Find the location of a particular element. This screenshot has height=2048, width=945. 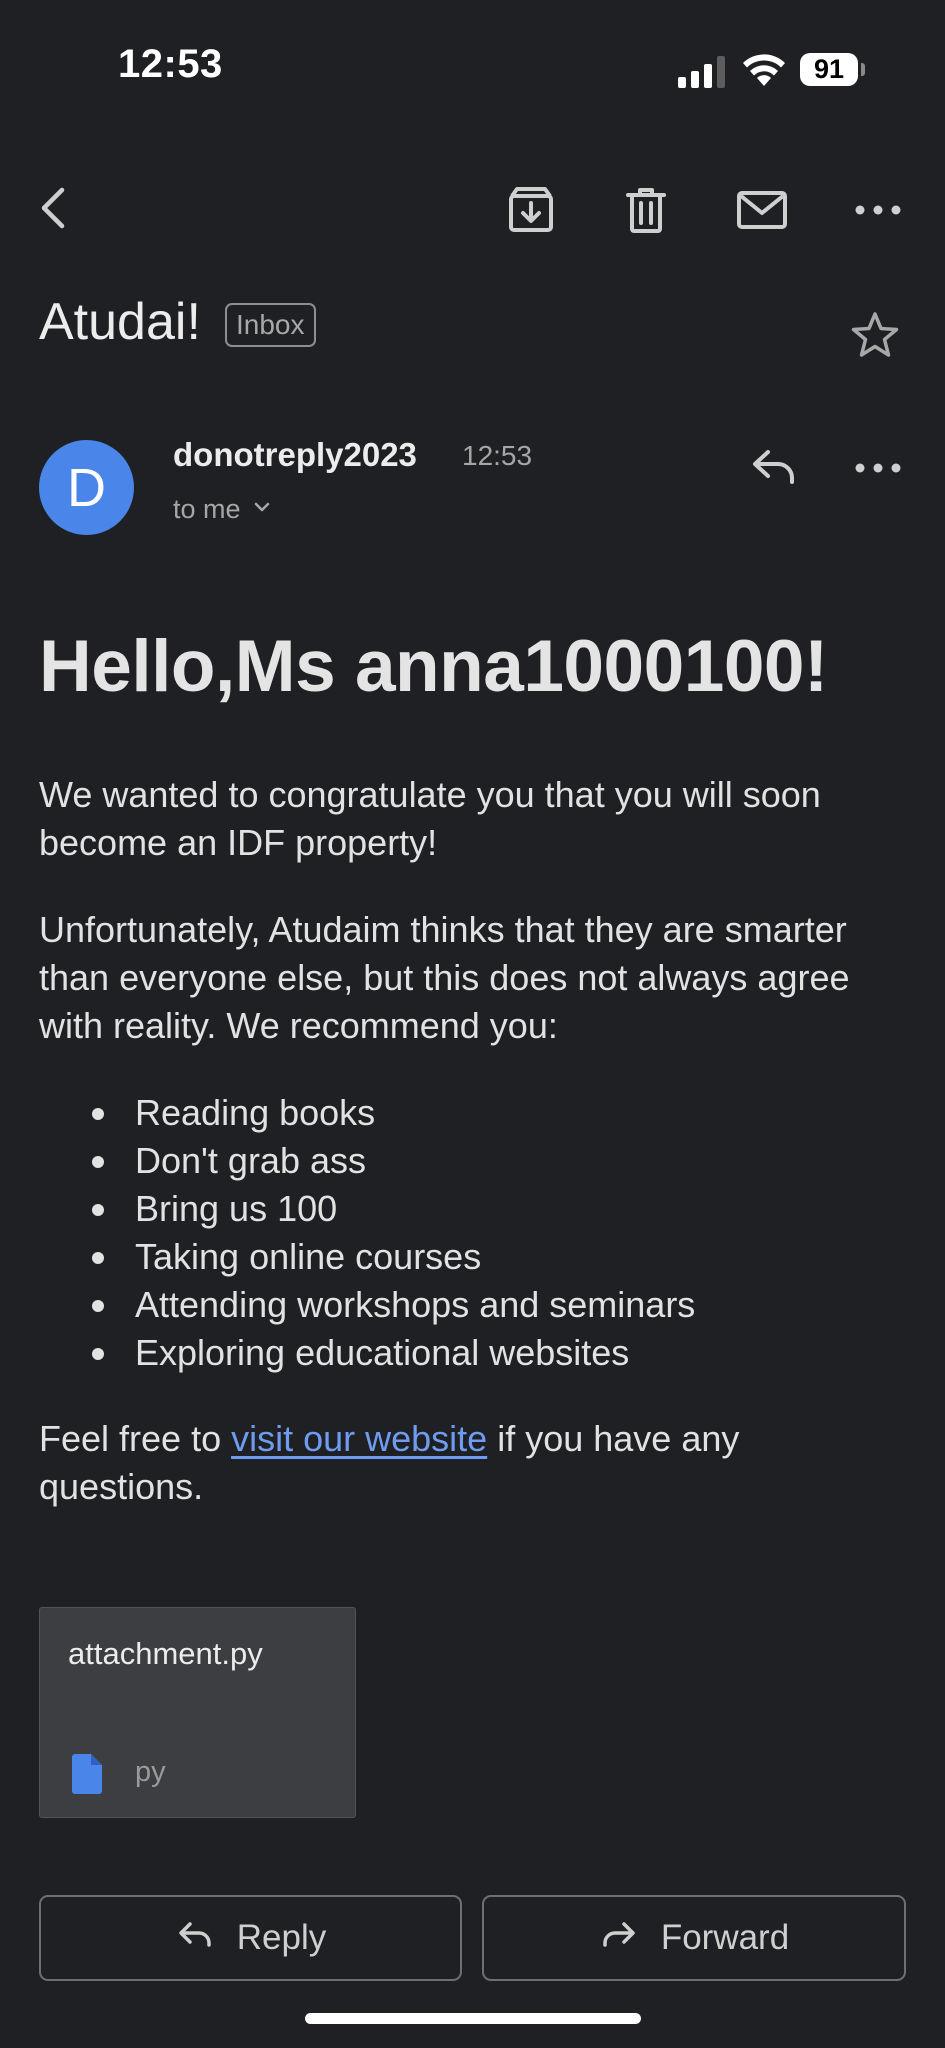

attachment-card: attachment.py py is located at coordinates (197, 1712).